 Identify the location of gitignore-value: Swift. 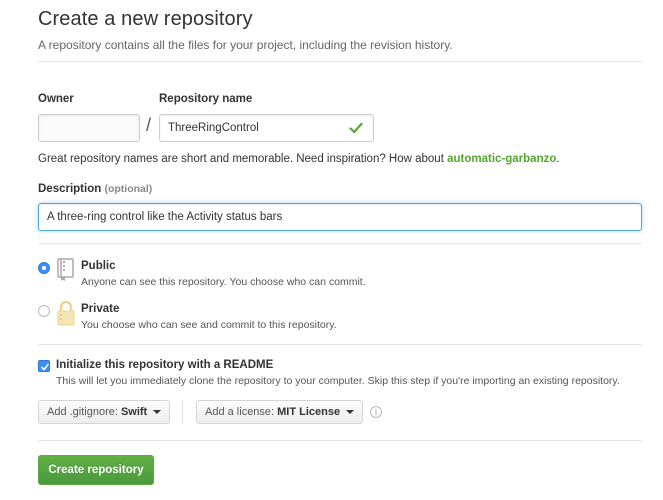
(134, 412).